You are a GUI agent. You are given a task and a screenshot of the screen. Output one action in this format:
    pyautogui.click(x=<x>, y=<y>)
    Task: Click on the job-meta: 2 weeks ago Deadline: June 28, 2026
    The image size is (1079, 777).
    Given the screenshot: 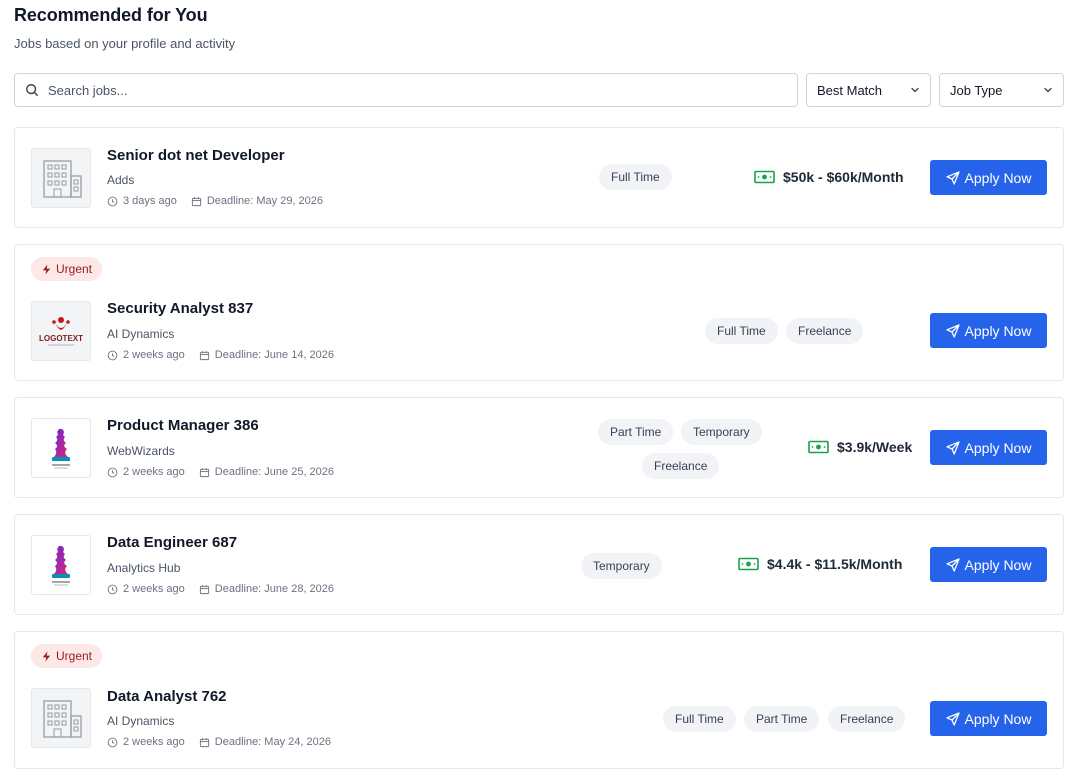 What is the action you would take?
    pyautogui.click(x=220, y=589)
    